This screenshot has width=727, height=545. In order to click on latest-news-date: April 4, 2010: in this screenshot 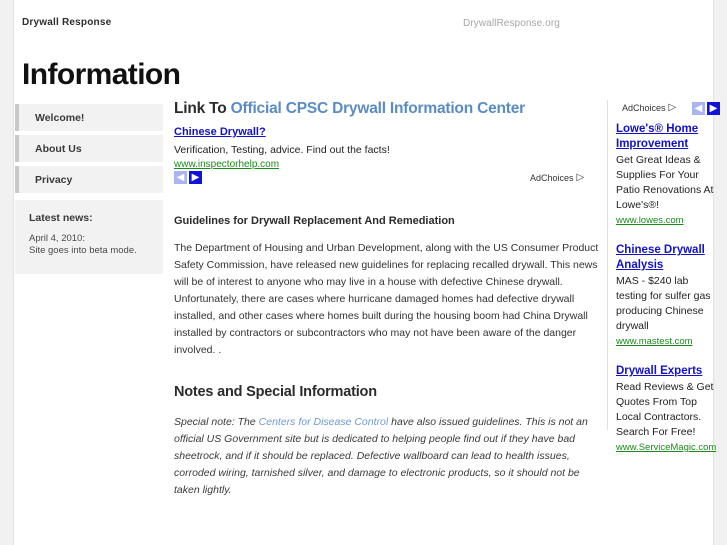, I will do `click(57, 238)`.